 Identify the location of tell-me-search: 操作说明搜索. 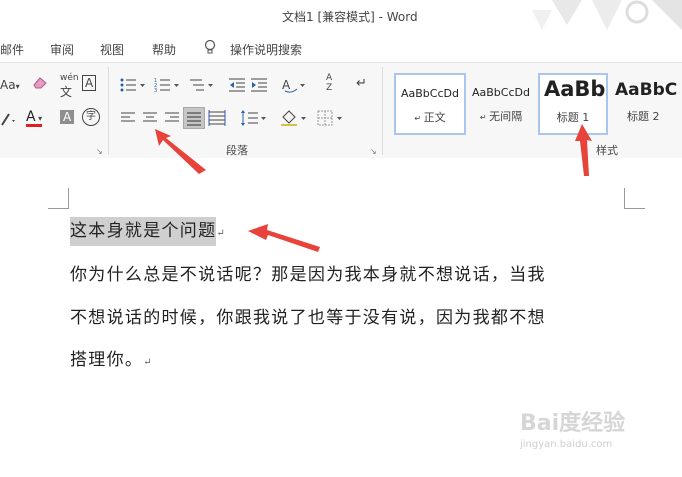
(266, 49).